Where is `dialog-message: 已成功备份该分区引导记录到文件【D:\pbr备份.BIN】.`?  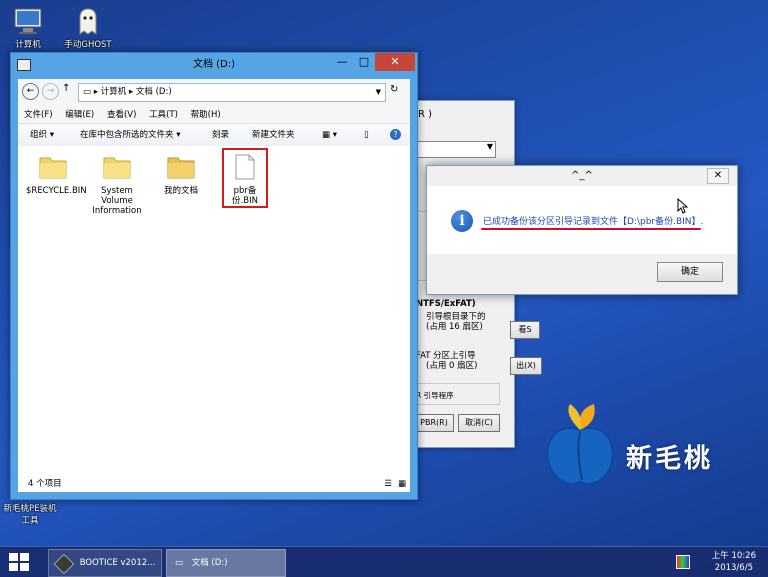
dialog-message: 已成功备份该分区引导记录到文件【D:\pbr备份.BIN】. is located at coordinates (593, 222).